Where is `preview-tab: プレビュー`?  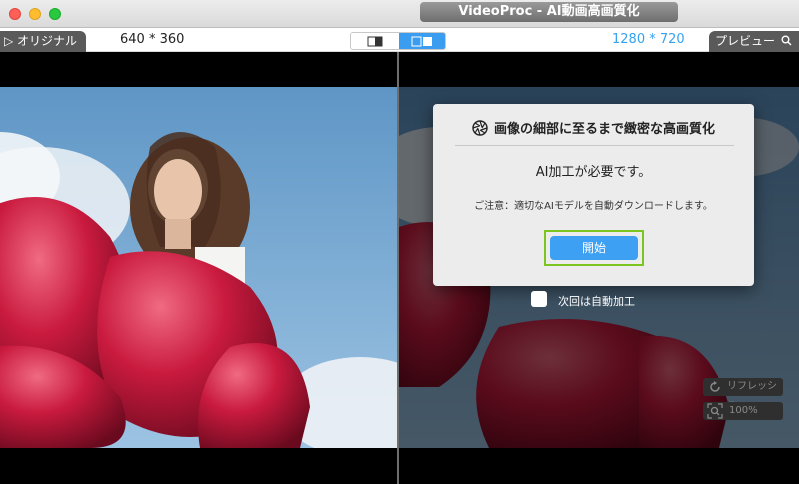 preview-tab: プレビュー is located at coordinates (754, 41).